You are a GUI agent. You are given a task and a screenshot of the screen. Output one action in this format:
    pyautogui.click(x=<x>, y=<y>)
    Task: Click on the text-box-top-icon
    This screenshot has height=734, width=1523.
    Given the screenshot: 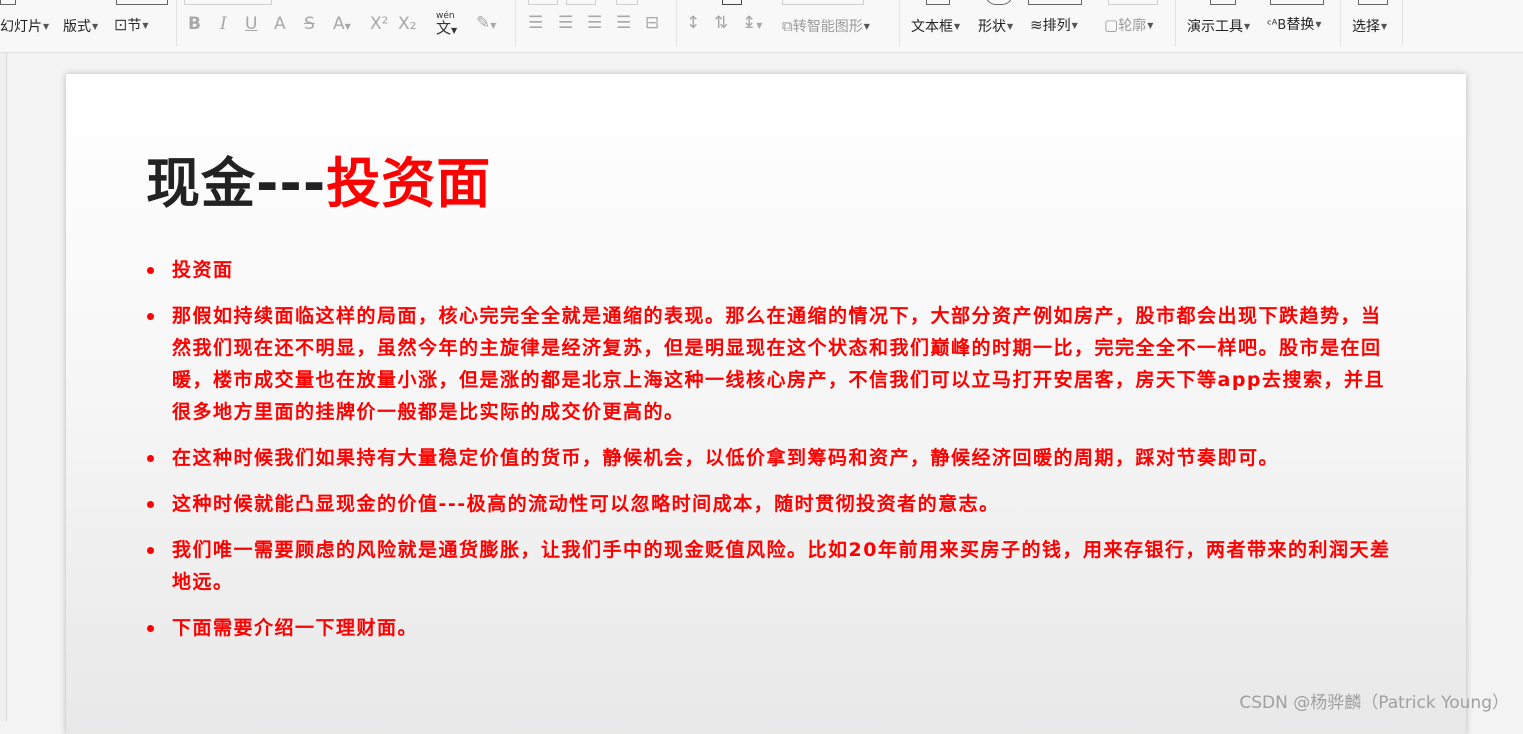 What is the action you would take?
    pyautogui.click(x=823, y=2)
    